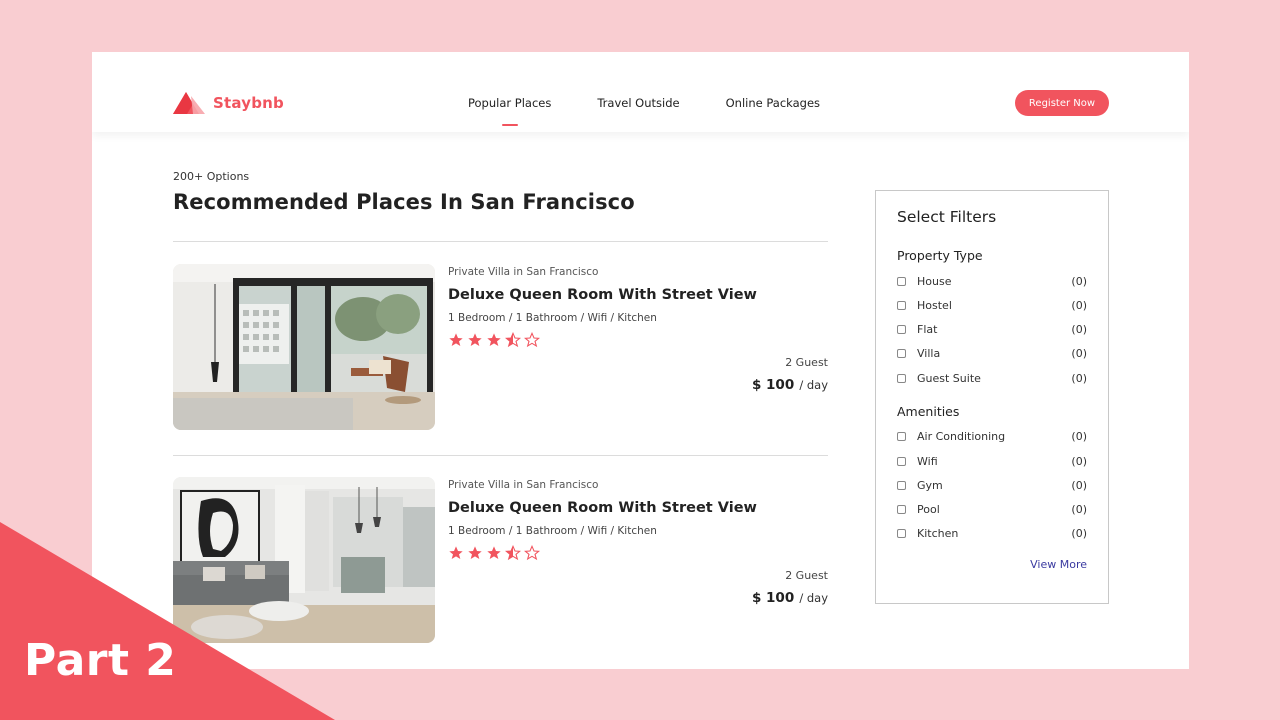 This screenshot has width=1280, height=720. What do you see at coordinates (949, 378) in the screenshot?
I see `filter-label: Guest Suite` at bounding box center [949, 378].